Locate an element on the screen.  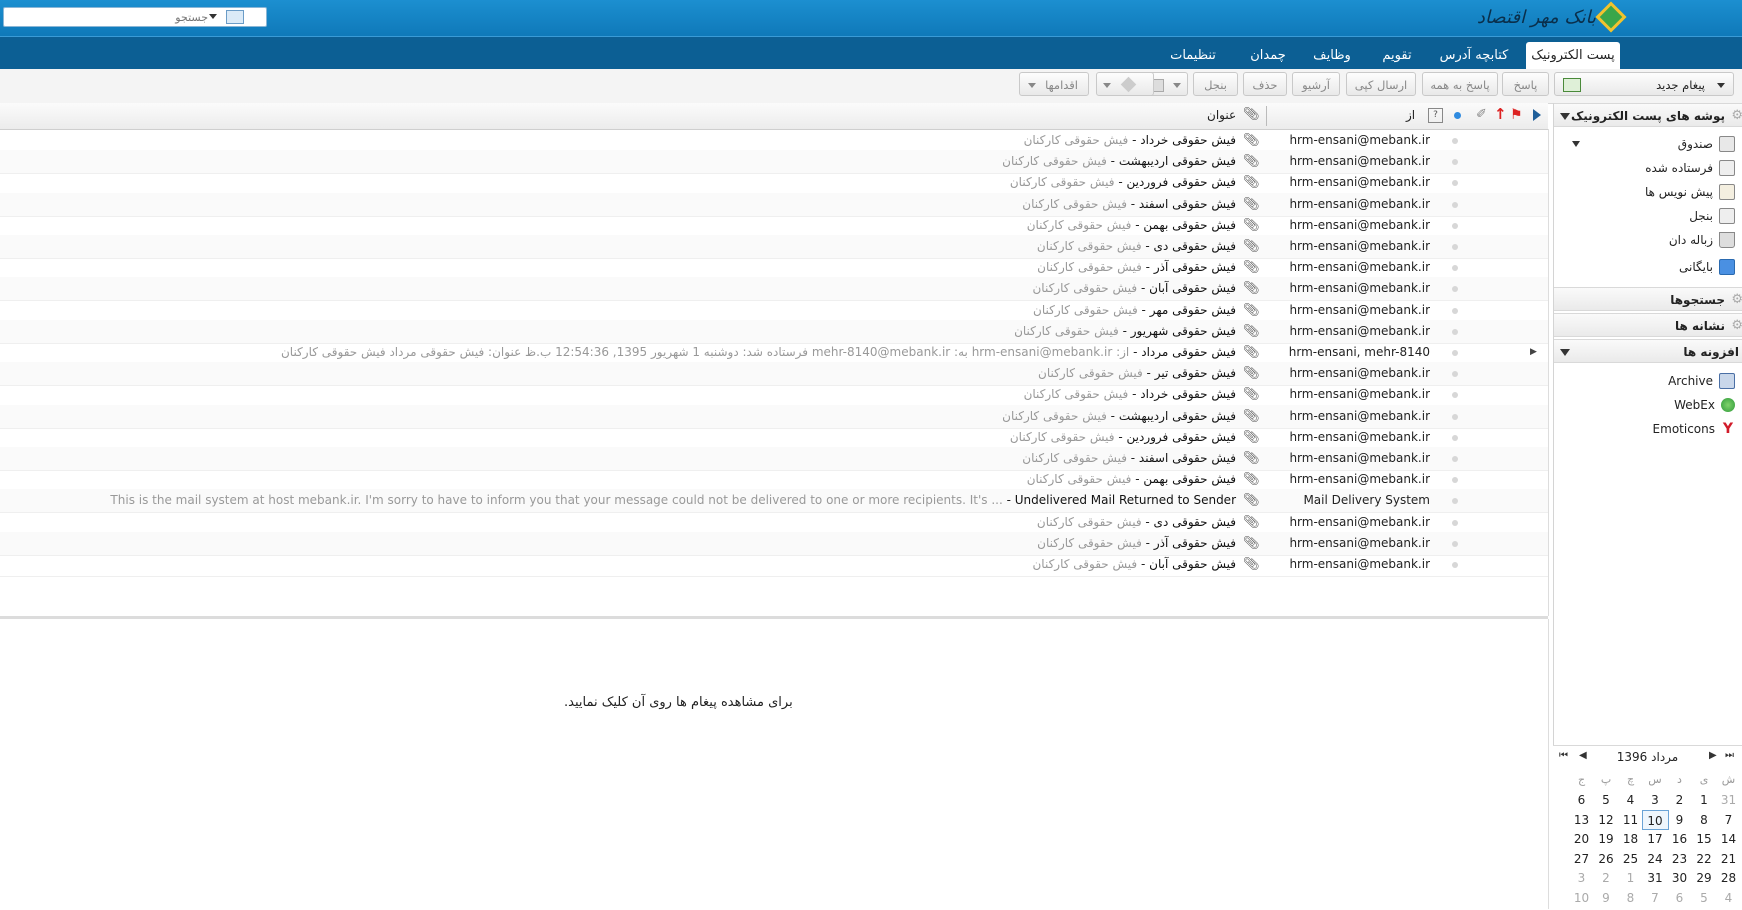
junk-button: بنجل is located at coordinates (1215, 84).